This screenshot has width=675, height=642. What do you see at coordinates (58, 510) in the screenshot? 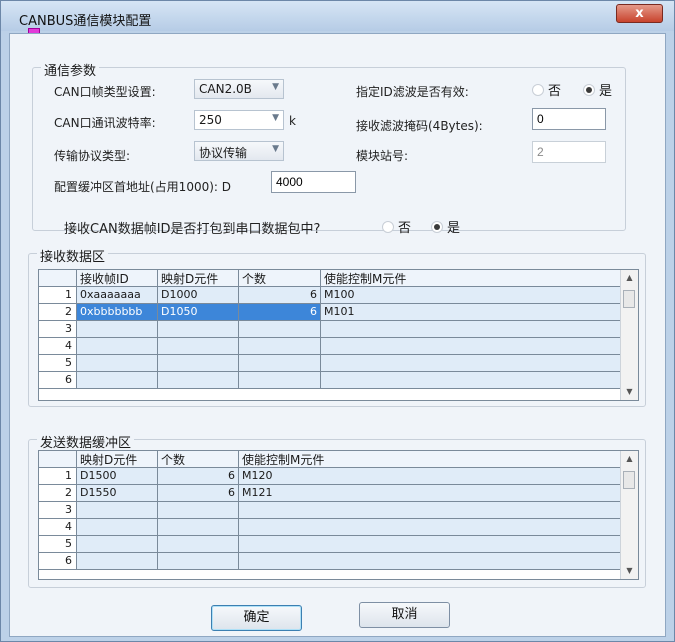
I see `row-number: 3` at bounding box center [58, 510].